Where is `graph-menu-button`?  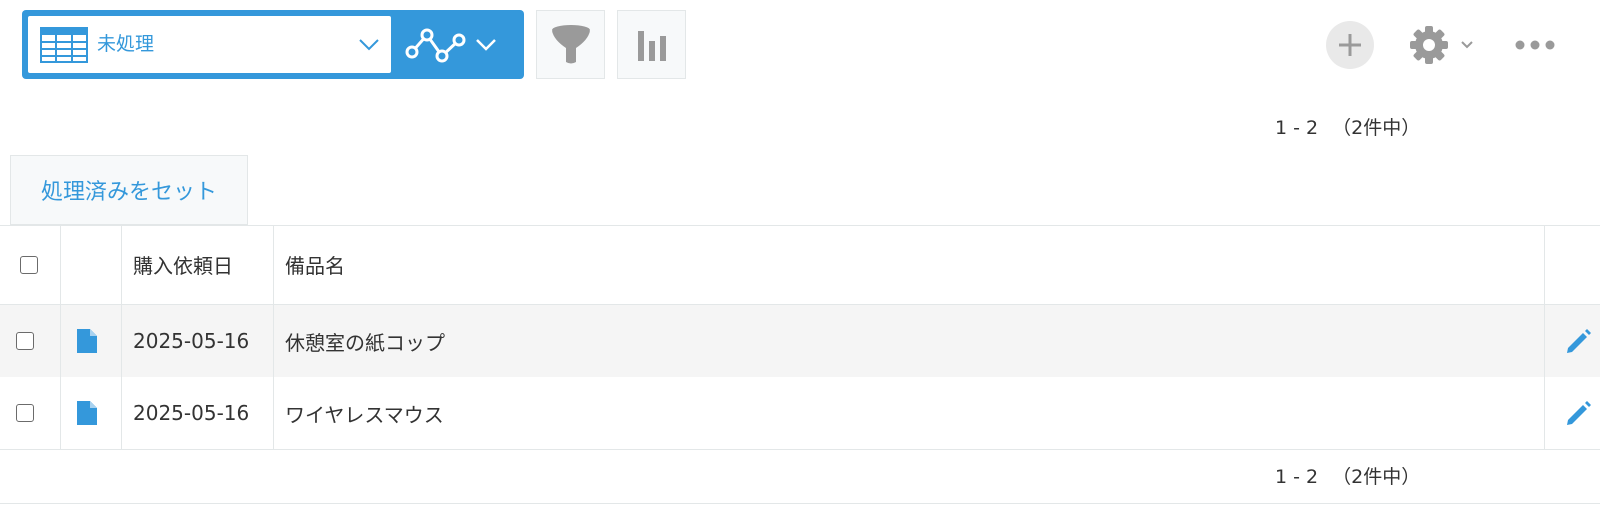 graph-menu-button is located at coordinates (457, 44).